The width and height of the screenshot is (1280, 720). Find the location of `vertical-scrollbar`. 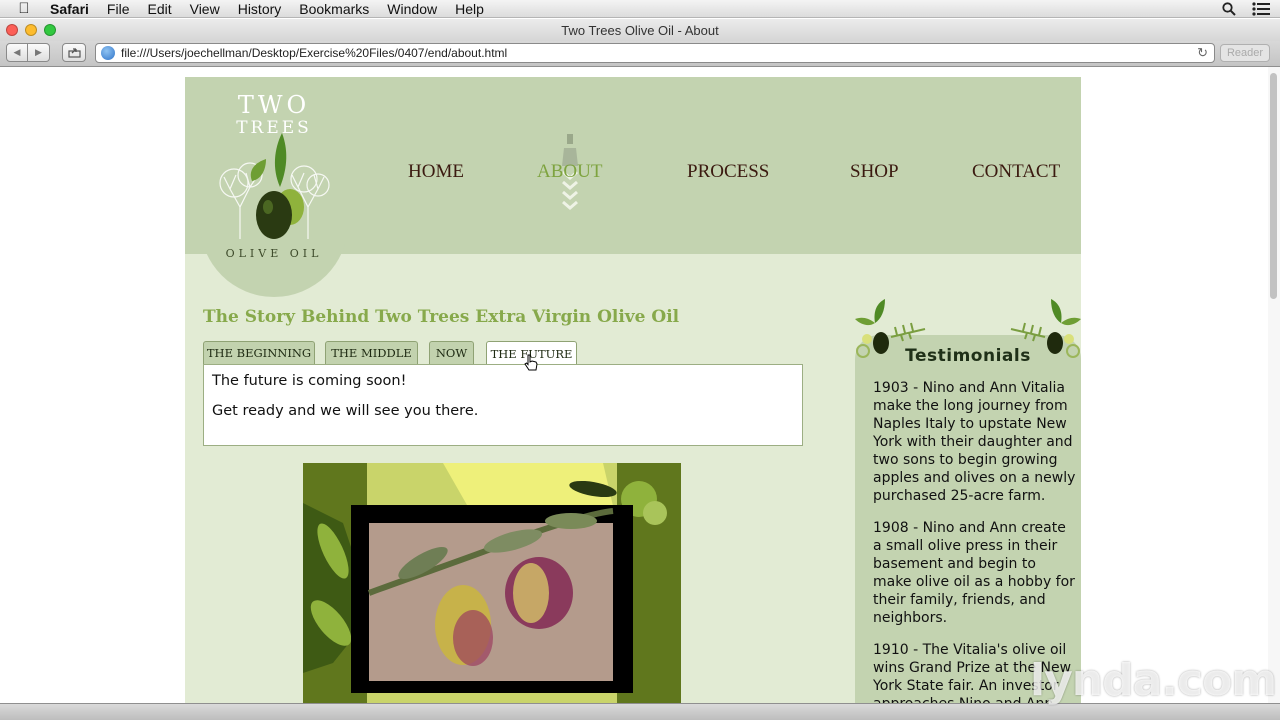

vertical-scrollbar is located at coordinates (1274, 385).